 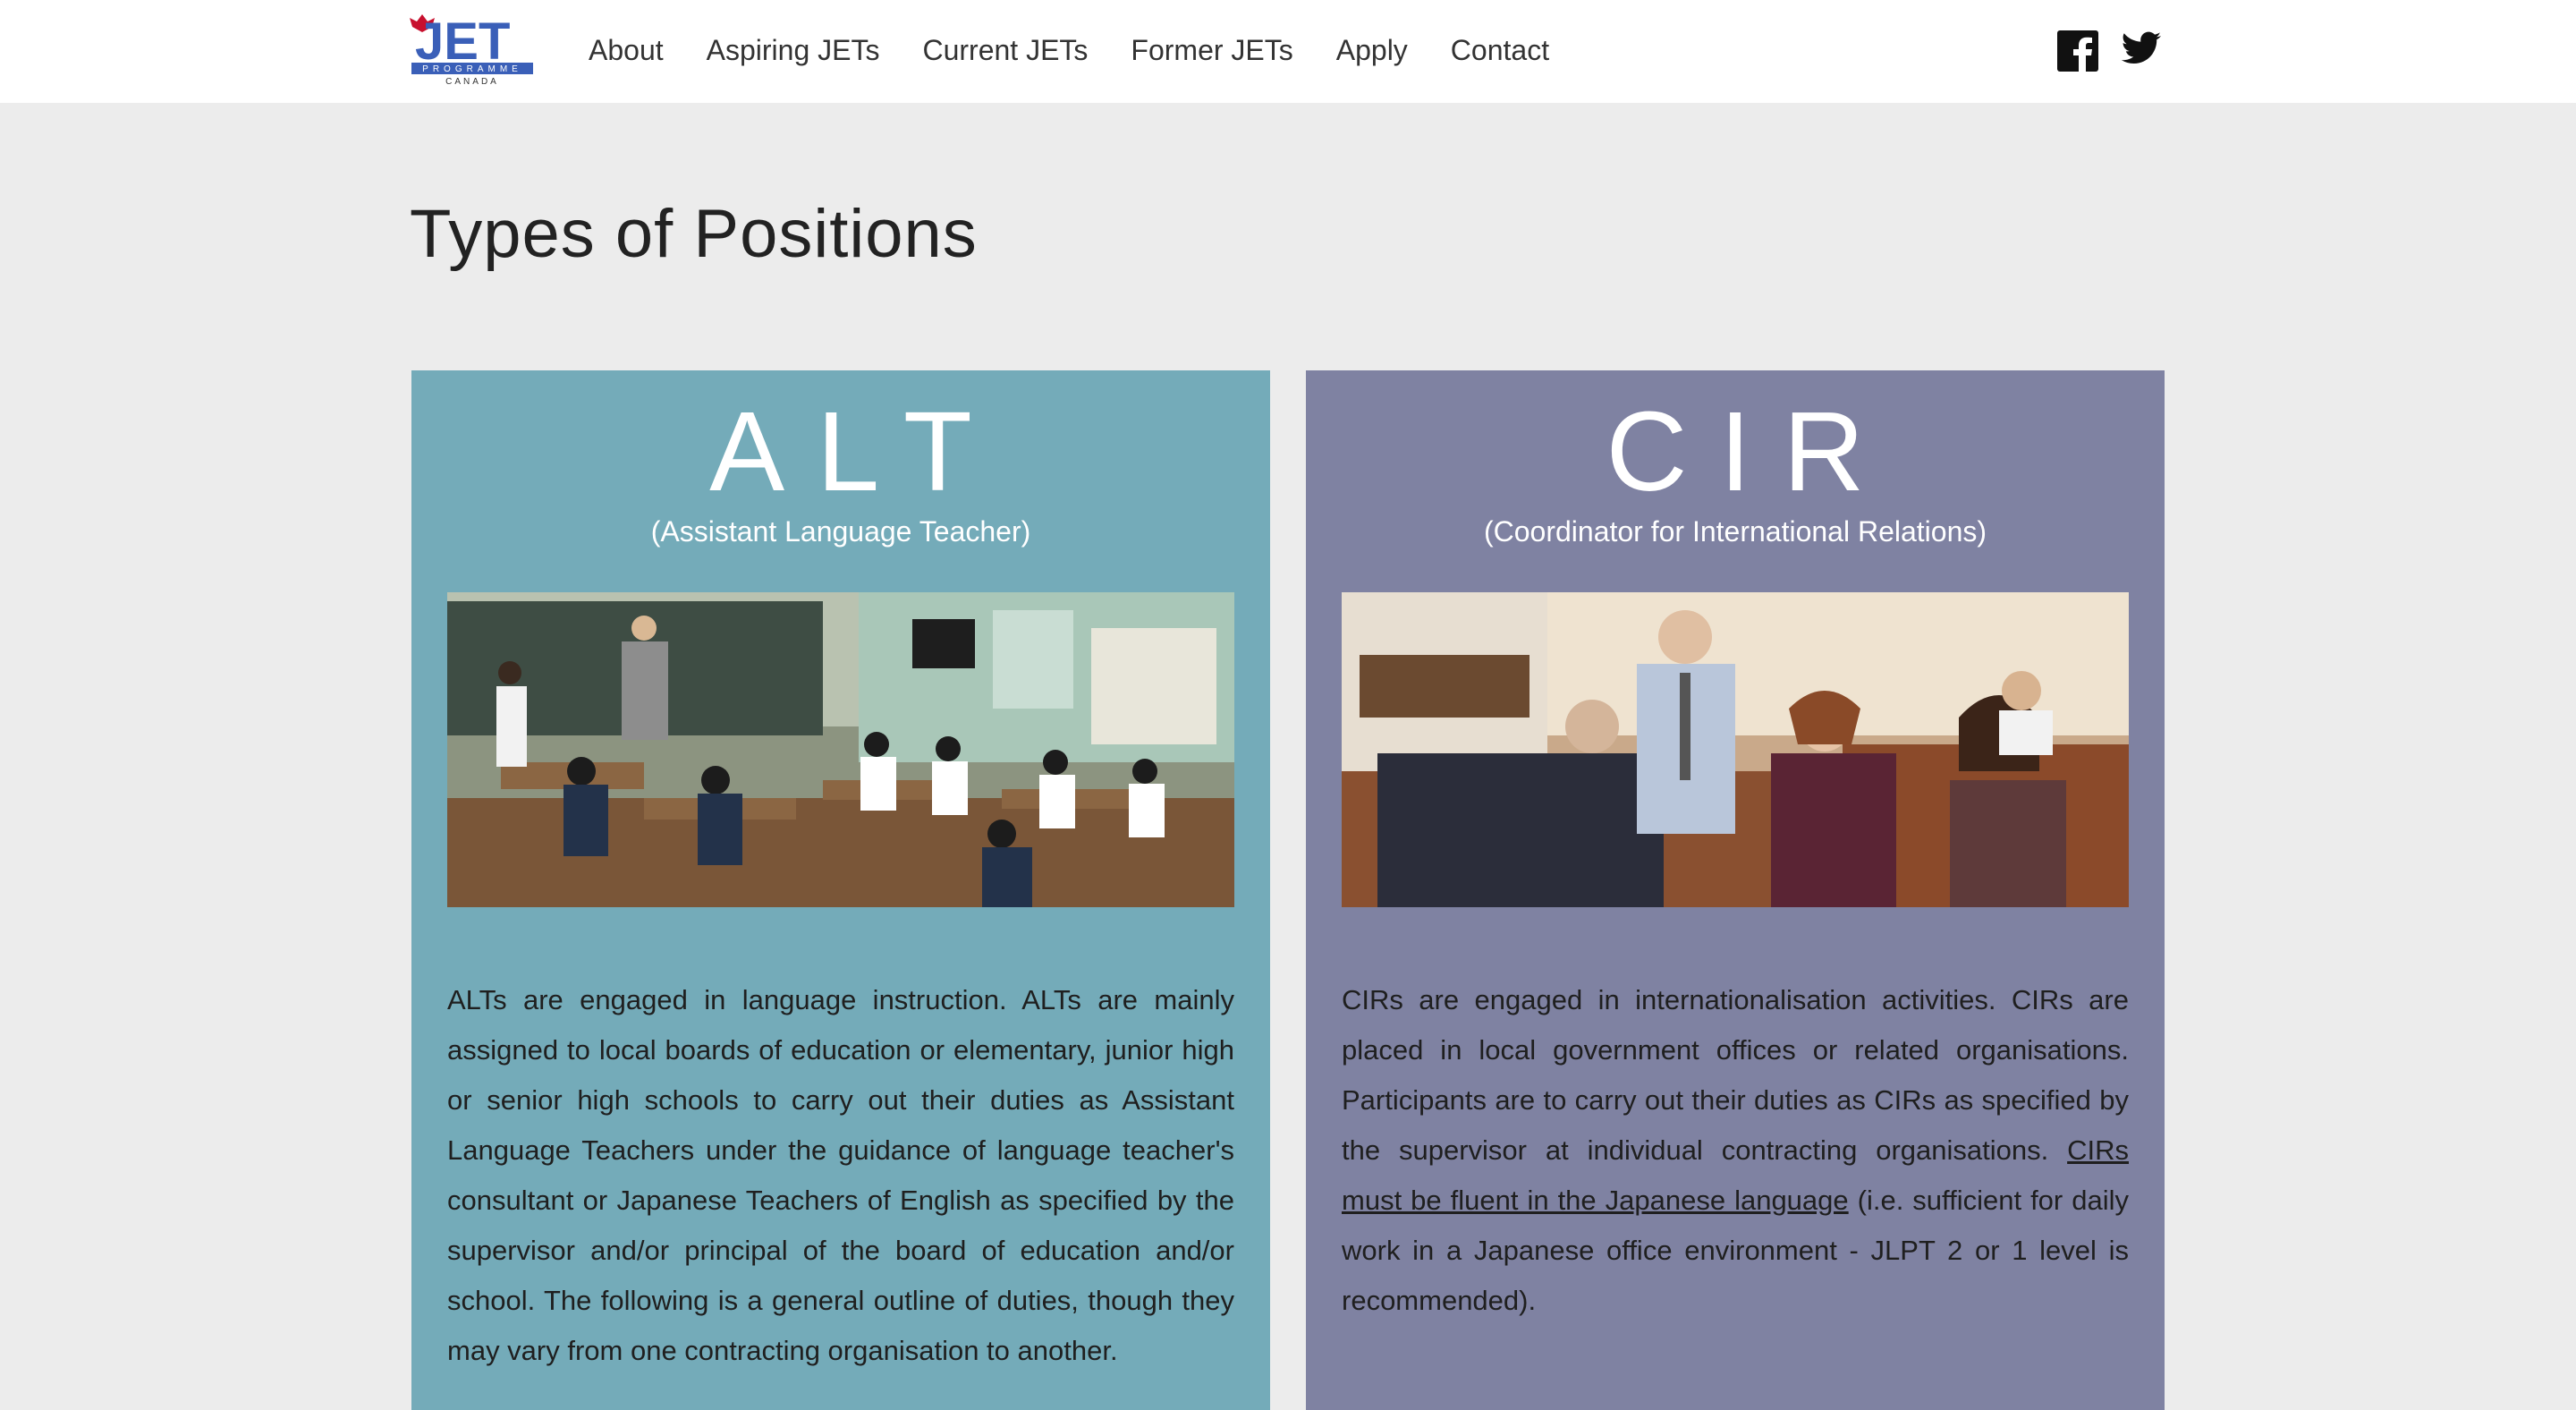 What do you see at coordinates (694, 234) in the screenshot?
I see `page-title: Types of Positions` at bounding box center [694, 234].